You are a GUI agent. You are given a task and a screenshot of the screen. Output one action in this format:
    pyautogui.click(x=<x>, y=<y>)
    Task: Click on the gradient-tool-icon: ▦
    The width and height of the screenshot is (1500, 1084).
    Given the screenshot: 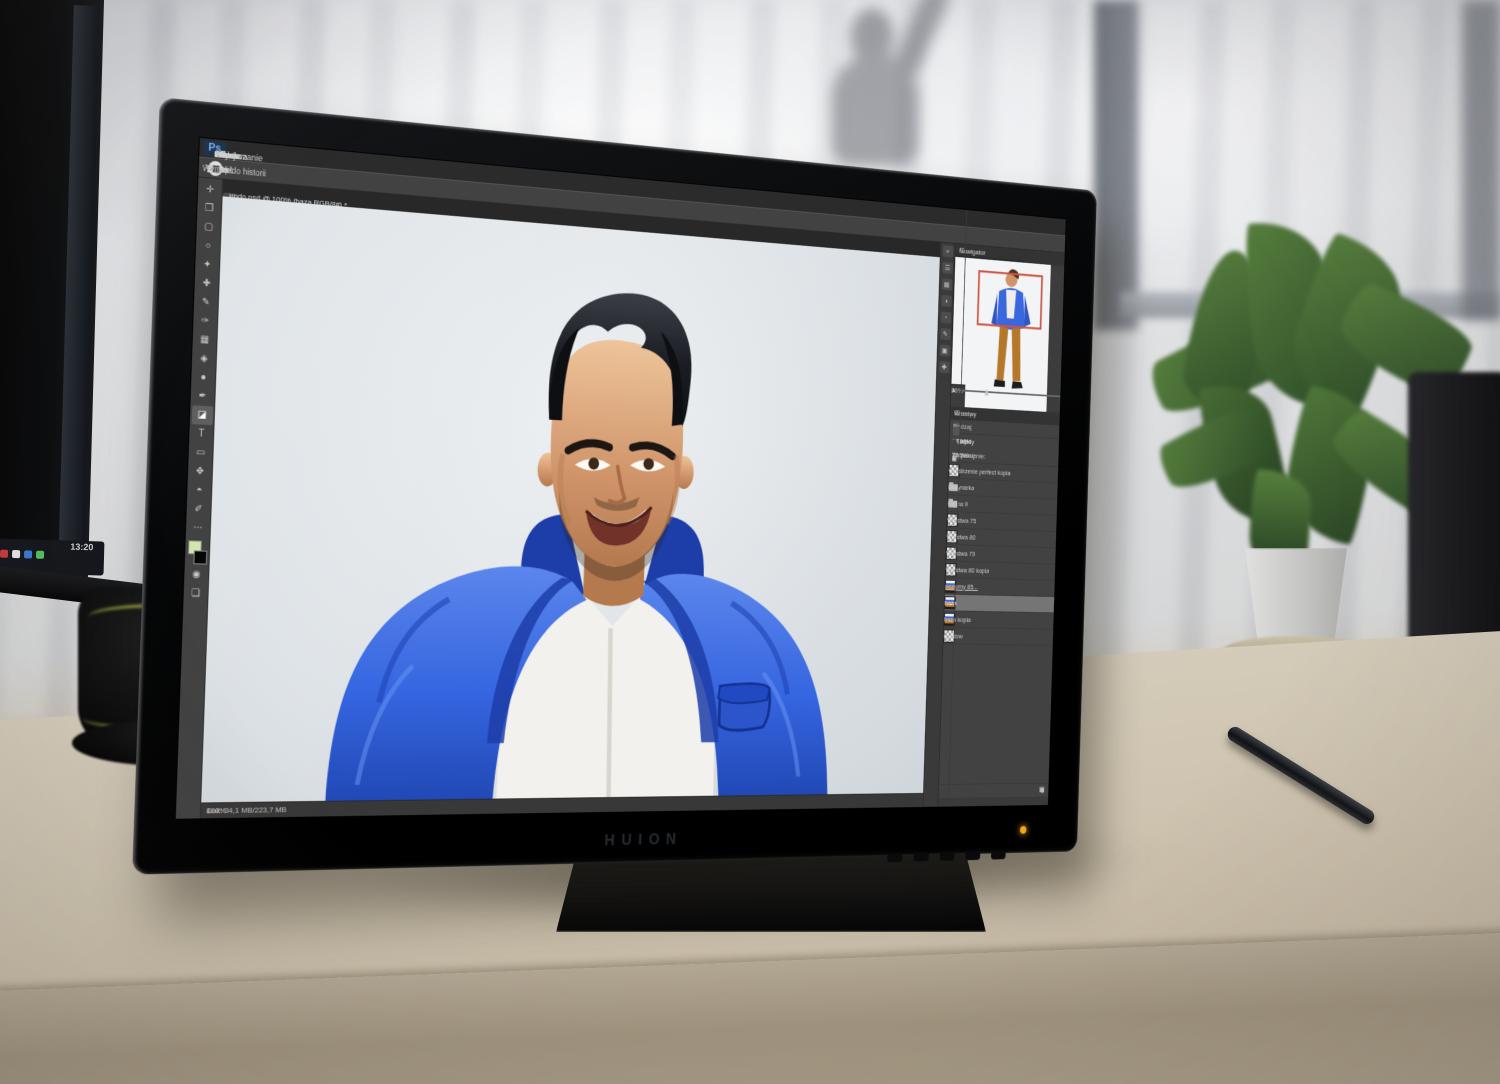 What is the action you would take?
    pyautogui.click(x=205, y=340)
    